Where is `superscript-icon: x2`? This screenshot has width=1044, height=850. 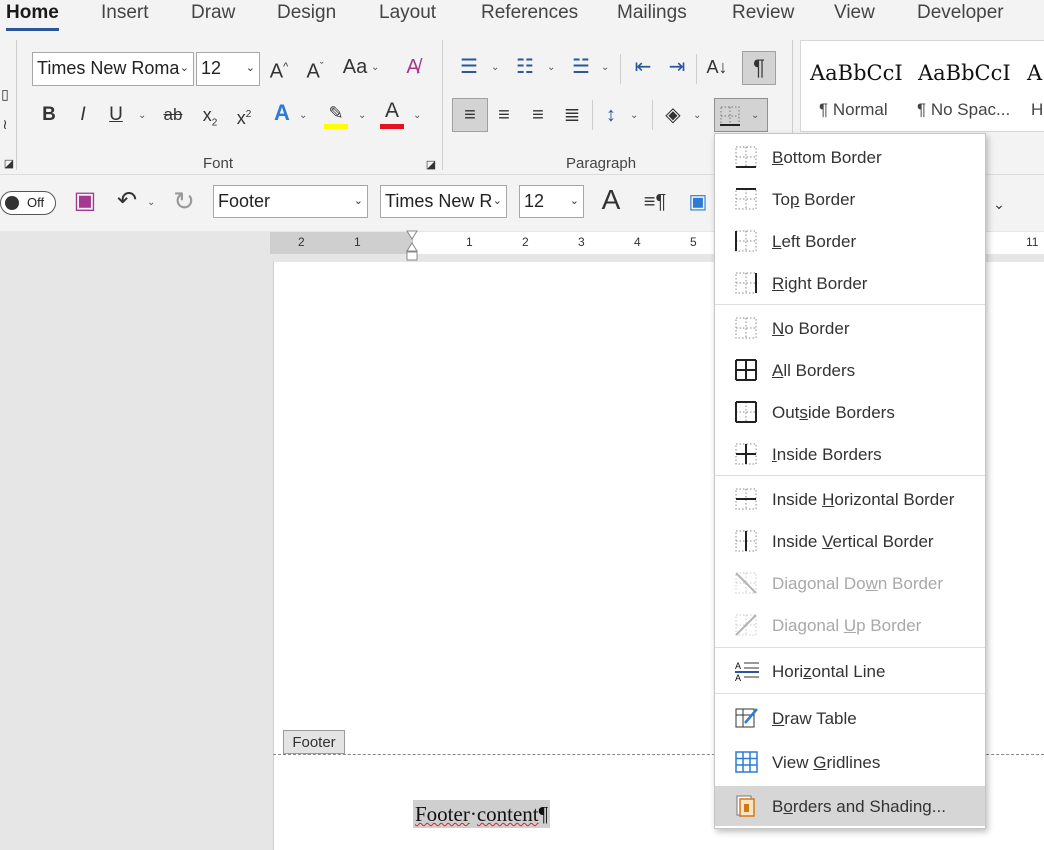 superscript-icon: x2 is located at coordinates (244, 116).